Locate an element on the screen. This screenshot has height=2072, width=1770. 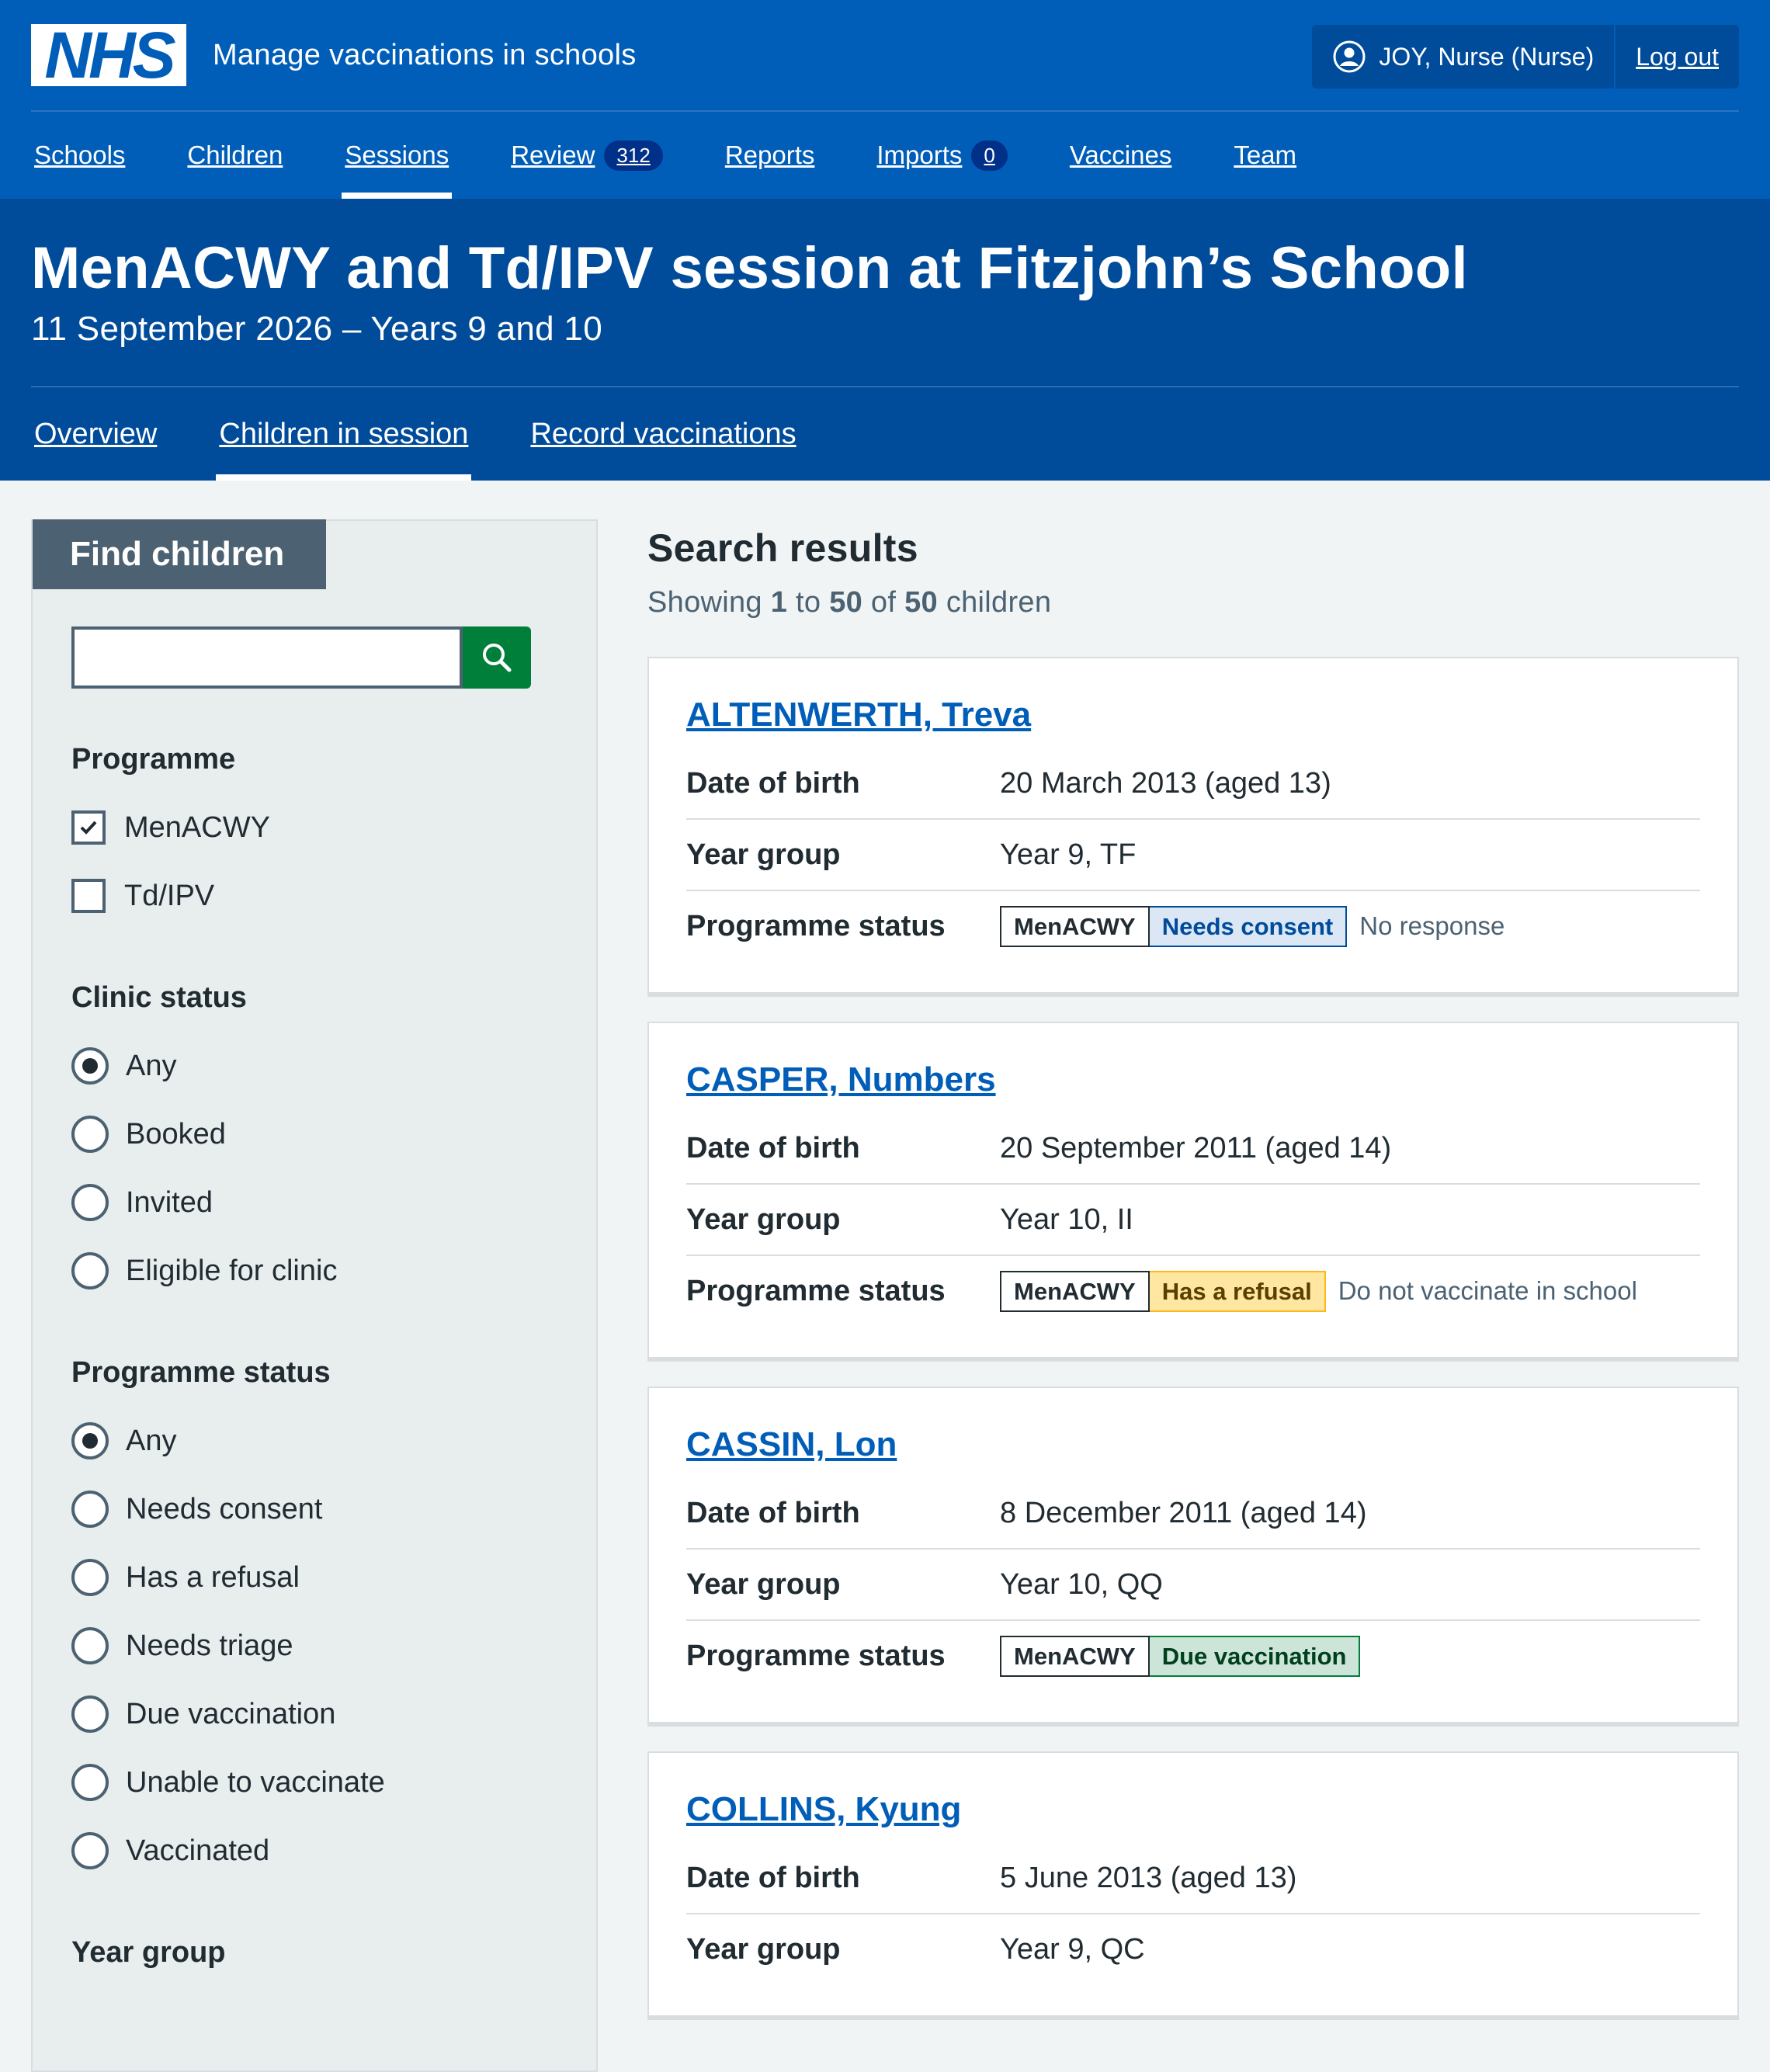
nav-item-vaccines: Vaccines is located at coordinates (1121, 156).